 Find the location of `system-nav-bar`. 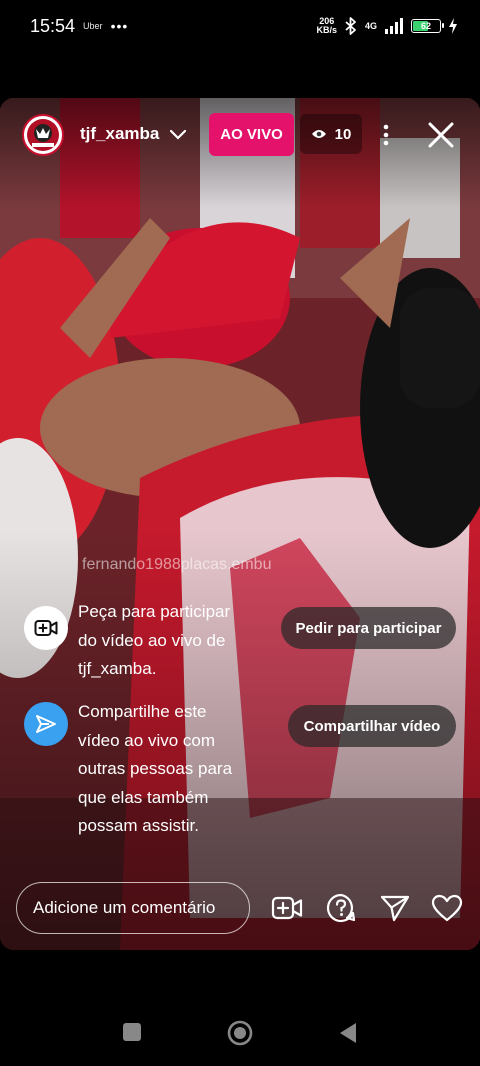

system-nav-bar is located at coordinates (240, 1033).